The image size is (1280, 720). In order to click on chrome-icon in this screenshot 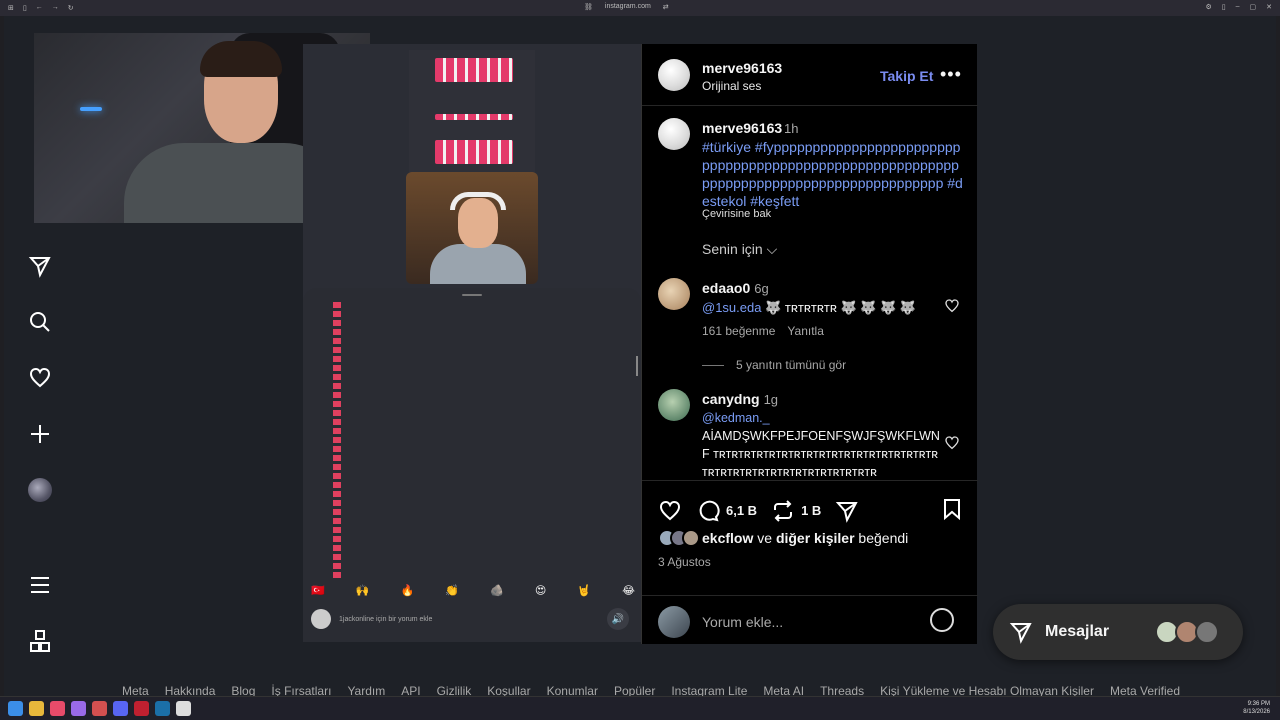, I will do `click(183, 708)`.